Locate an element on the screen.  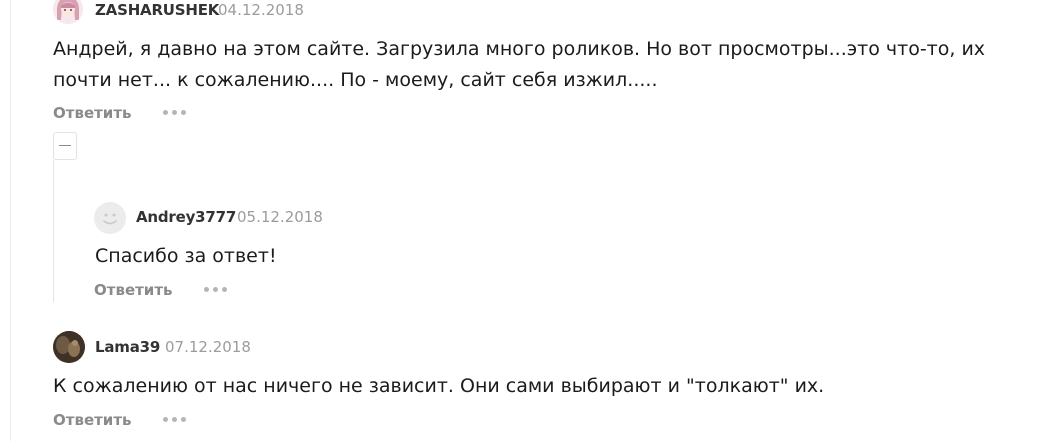
comment-date: 04.12.2018 is located at coordinates (261, 10).